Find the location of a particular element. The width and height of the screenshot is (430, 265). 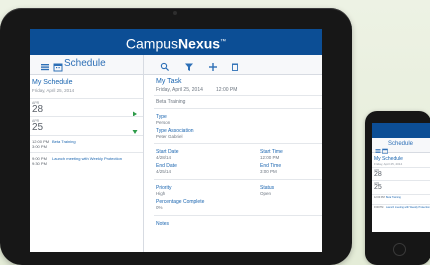

search-icon is located at coordinates (165, 65).